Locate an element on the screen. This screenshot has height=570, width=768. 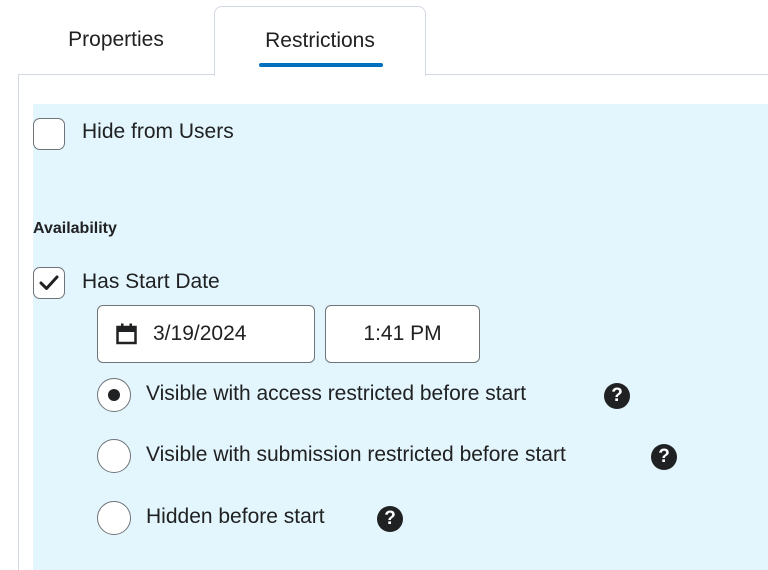
checkmark-icon is located at coordinates (49, 282).